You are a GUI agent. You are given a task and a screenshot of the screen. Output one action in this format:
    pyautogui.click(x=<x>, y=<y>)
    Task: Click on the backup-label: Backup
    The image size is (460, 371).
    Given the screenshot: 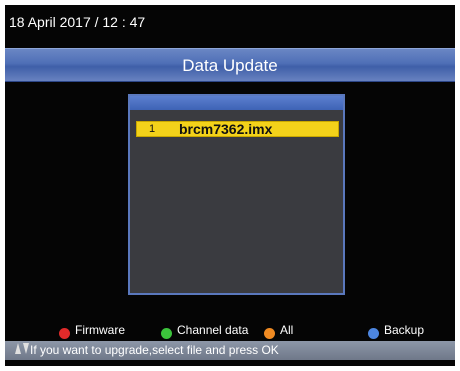 What is the action you would take?
    pyautogui.click(x=404, y=330)
    